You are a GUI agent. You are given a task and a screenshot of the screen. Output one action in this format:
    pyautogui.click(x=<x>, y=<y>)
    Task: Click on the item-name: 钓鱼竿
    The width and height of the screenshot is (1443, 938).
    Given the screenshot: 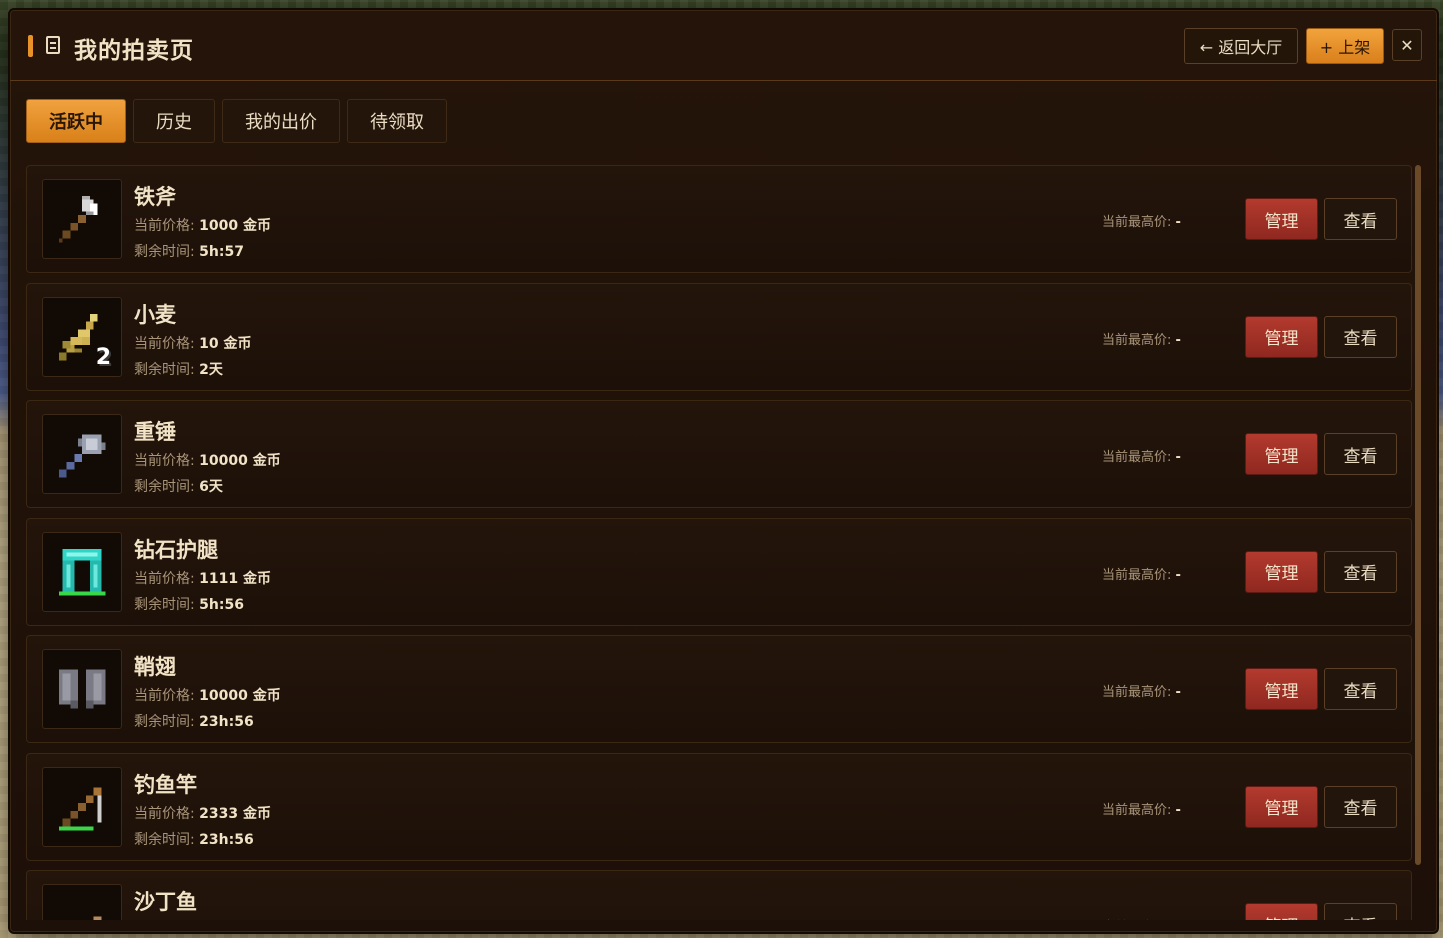 What is the action you would take?
    pyautogui.click(x=165, y=784)
    